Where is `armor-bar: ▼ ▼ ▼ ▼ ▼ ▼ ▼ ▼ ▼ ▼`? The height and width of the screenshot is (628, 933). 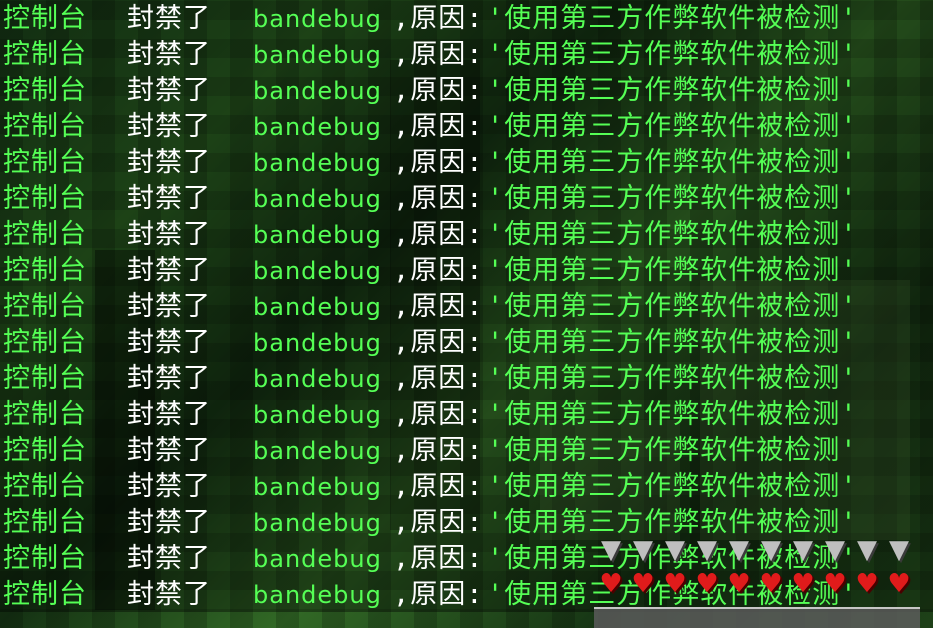
armor-bar: ▼ ▼ ▼ ▼ ▼ ▼ ▼ ▼ ▼ ▼ is located at coordinates (757, 551).